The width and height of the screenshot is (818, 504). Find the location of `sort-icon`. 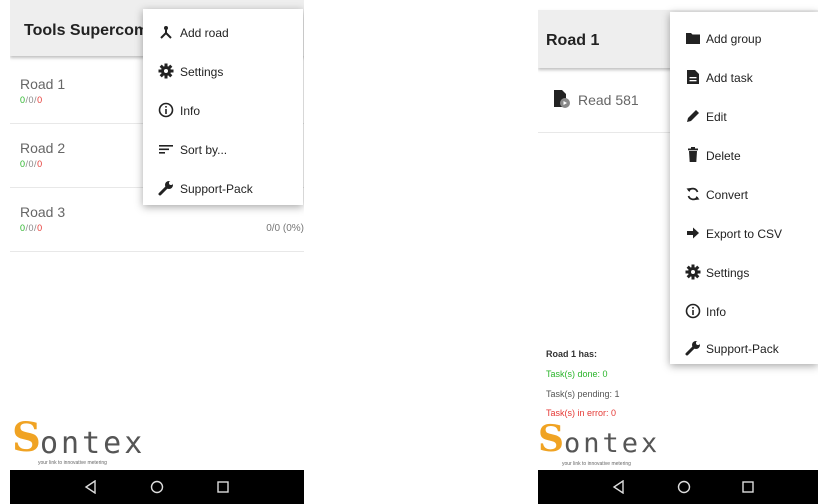

sort-icon is located at coordinates (166, 149).